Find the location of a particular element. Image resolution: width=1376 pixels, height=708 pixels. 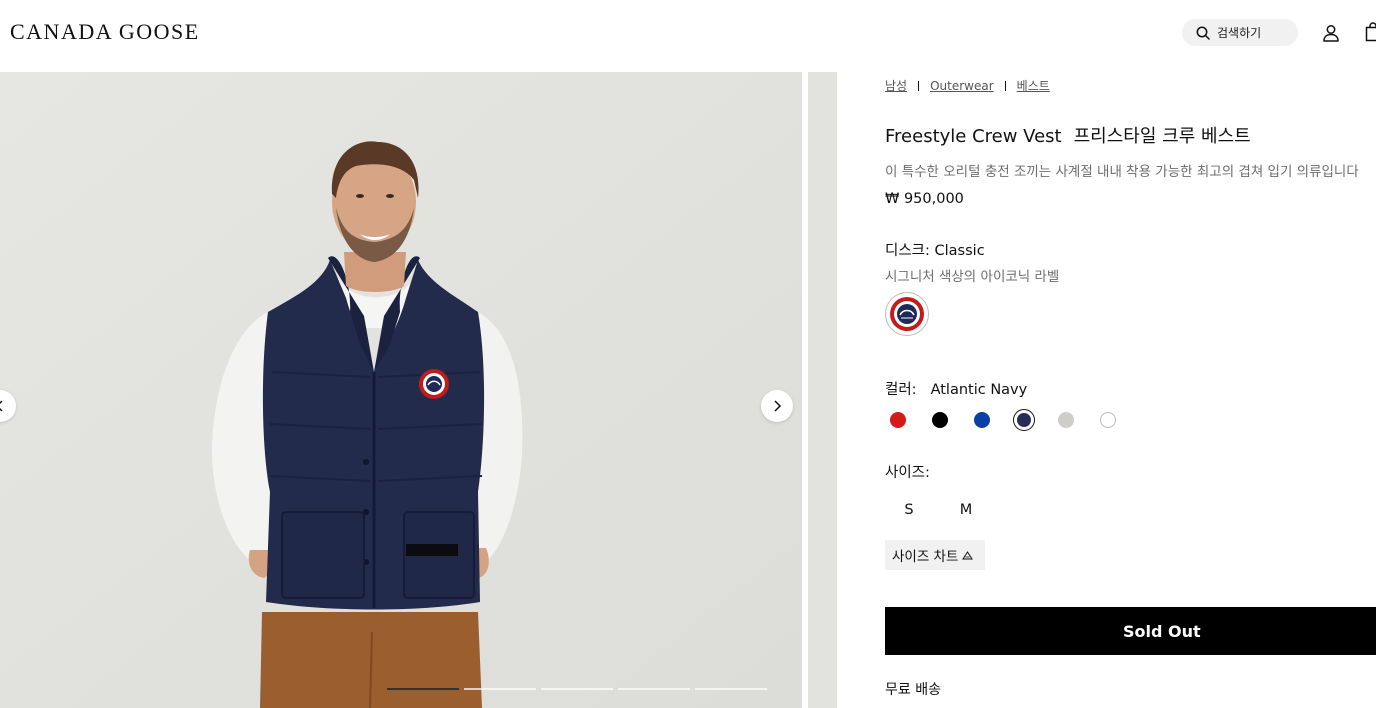

brand-logo: CANADA GOOSE is located at coordinates (105, 32).